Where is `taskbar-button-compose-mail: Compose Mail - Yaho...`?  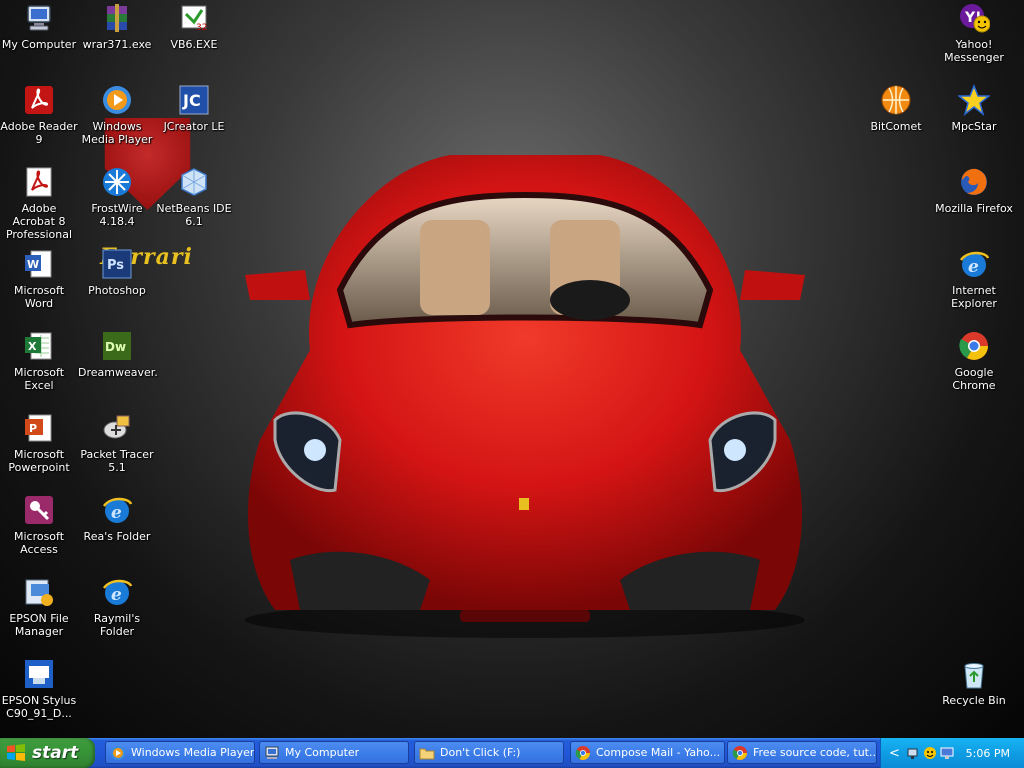 taskbar-button-compose-mail: Compose Mail - Yaho... is located at coordinates (647, 752).